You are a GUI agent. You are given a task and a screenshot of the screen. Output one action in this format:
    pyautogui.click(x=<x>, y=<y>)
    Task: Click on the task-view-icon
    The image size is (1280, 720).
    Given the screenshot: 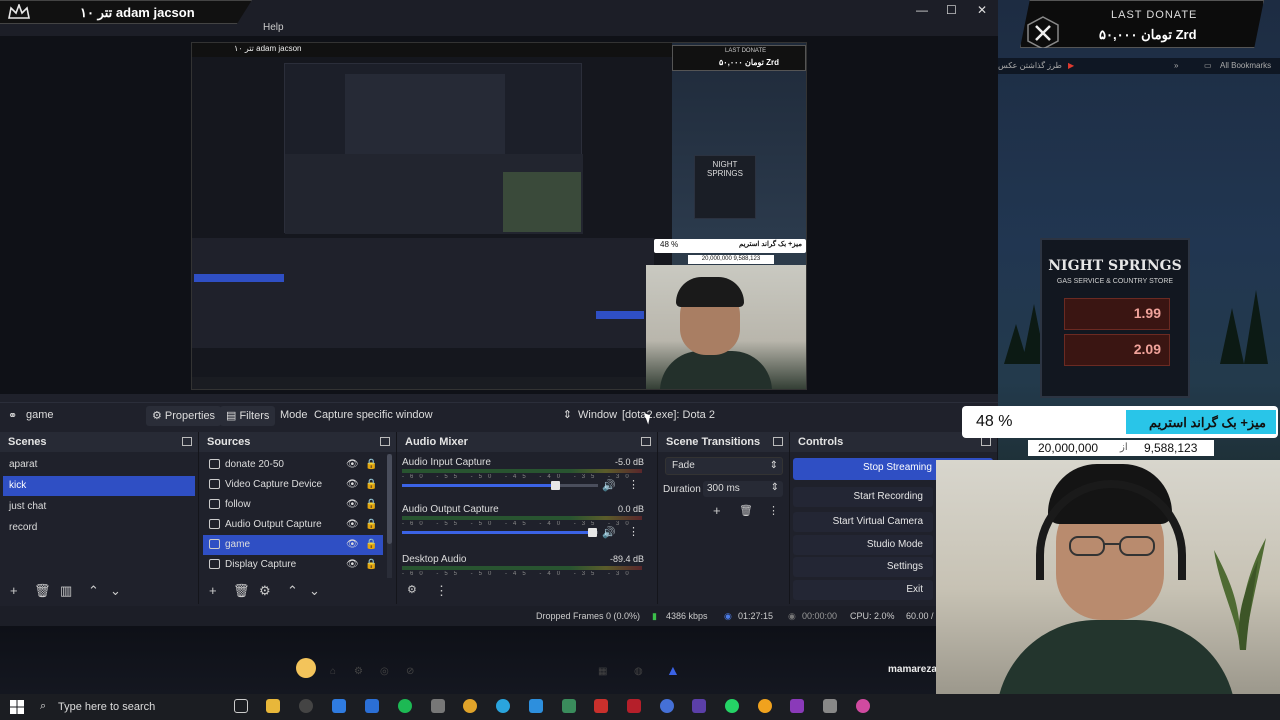 What is the action you would take?
    pyautogui.click(x=241, y=706)
    